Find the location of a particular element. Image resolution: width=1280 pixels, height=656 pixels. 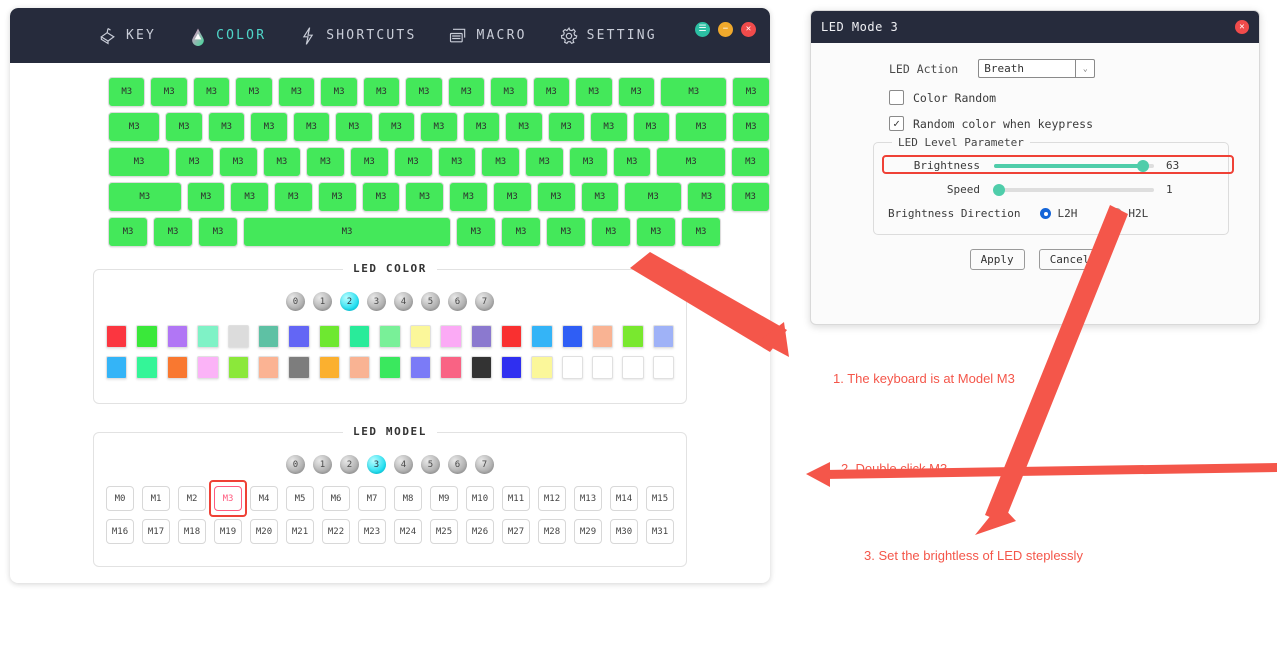

model-button-m26: M26 is located at coordinates (480, 531).